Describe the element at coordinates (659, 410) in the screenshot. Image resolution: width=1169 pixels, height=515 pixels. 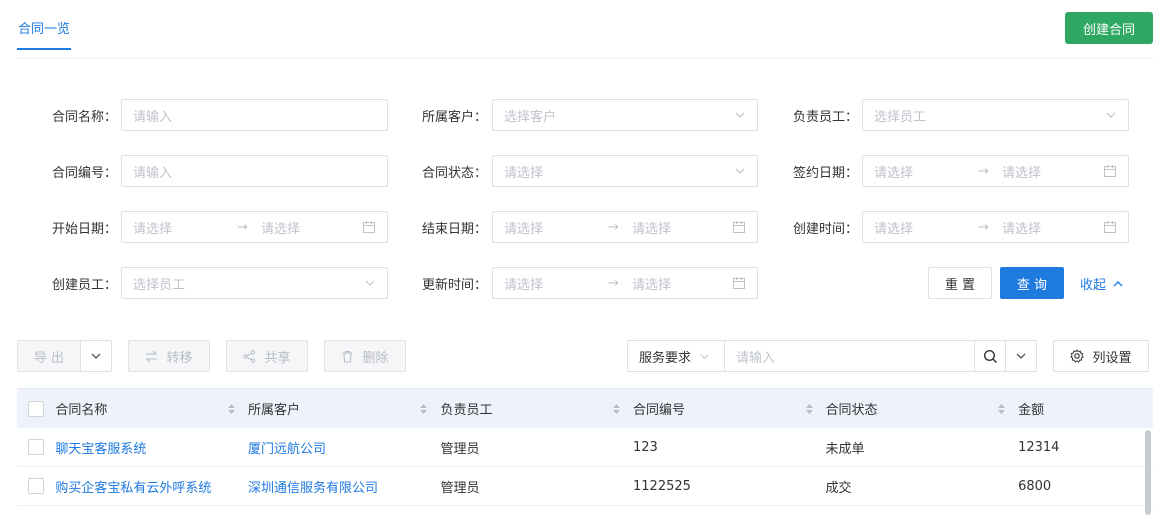
I see `column-header-label: 合同编号` at that location.